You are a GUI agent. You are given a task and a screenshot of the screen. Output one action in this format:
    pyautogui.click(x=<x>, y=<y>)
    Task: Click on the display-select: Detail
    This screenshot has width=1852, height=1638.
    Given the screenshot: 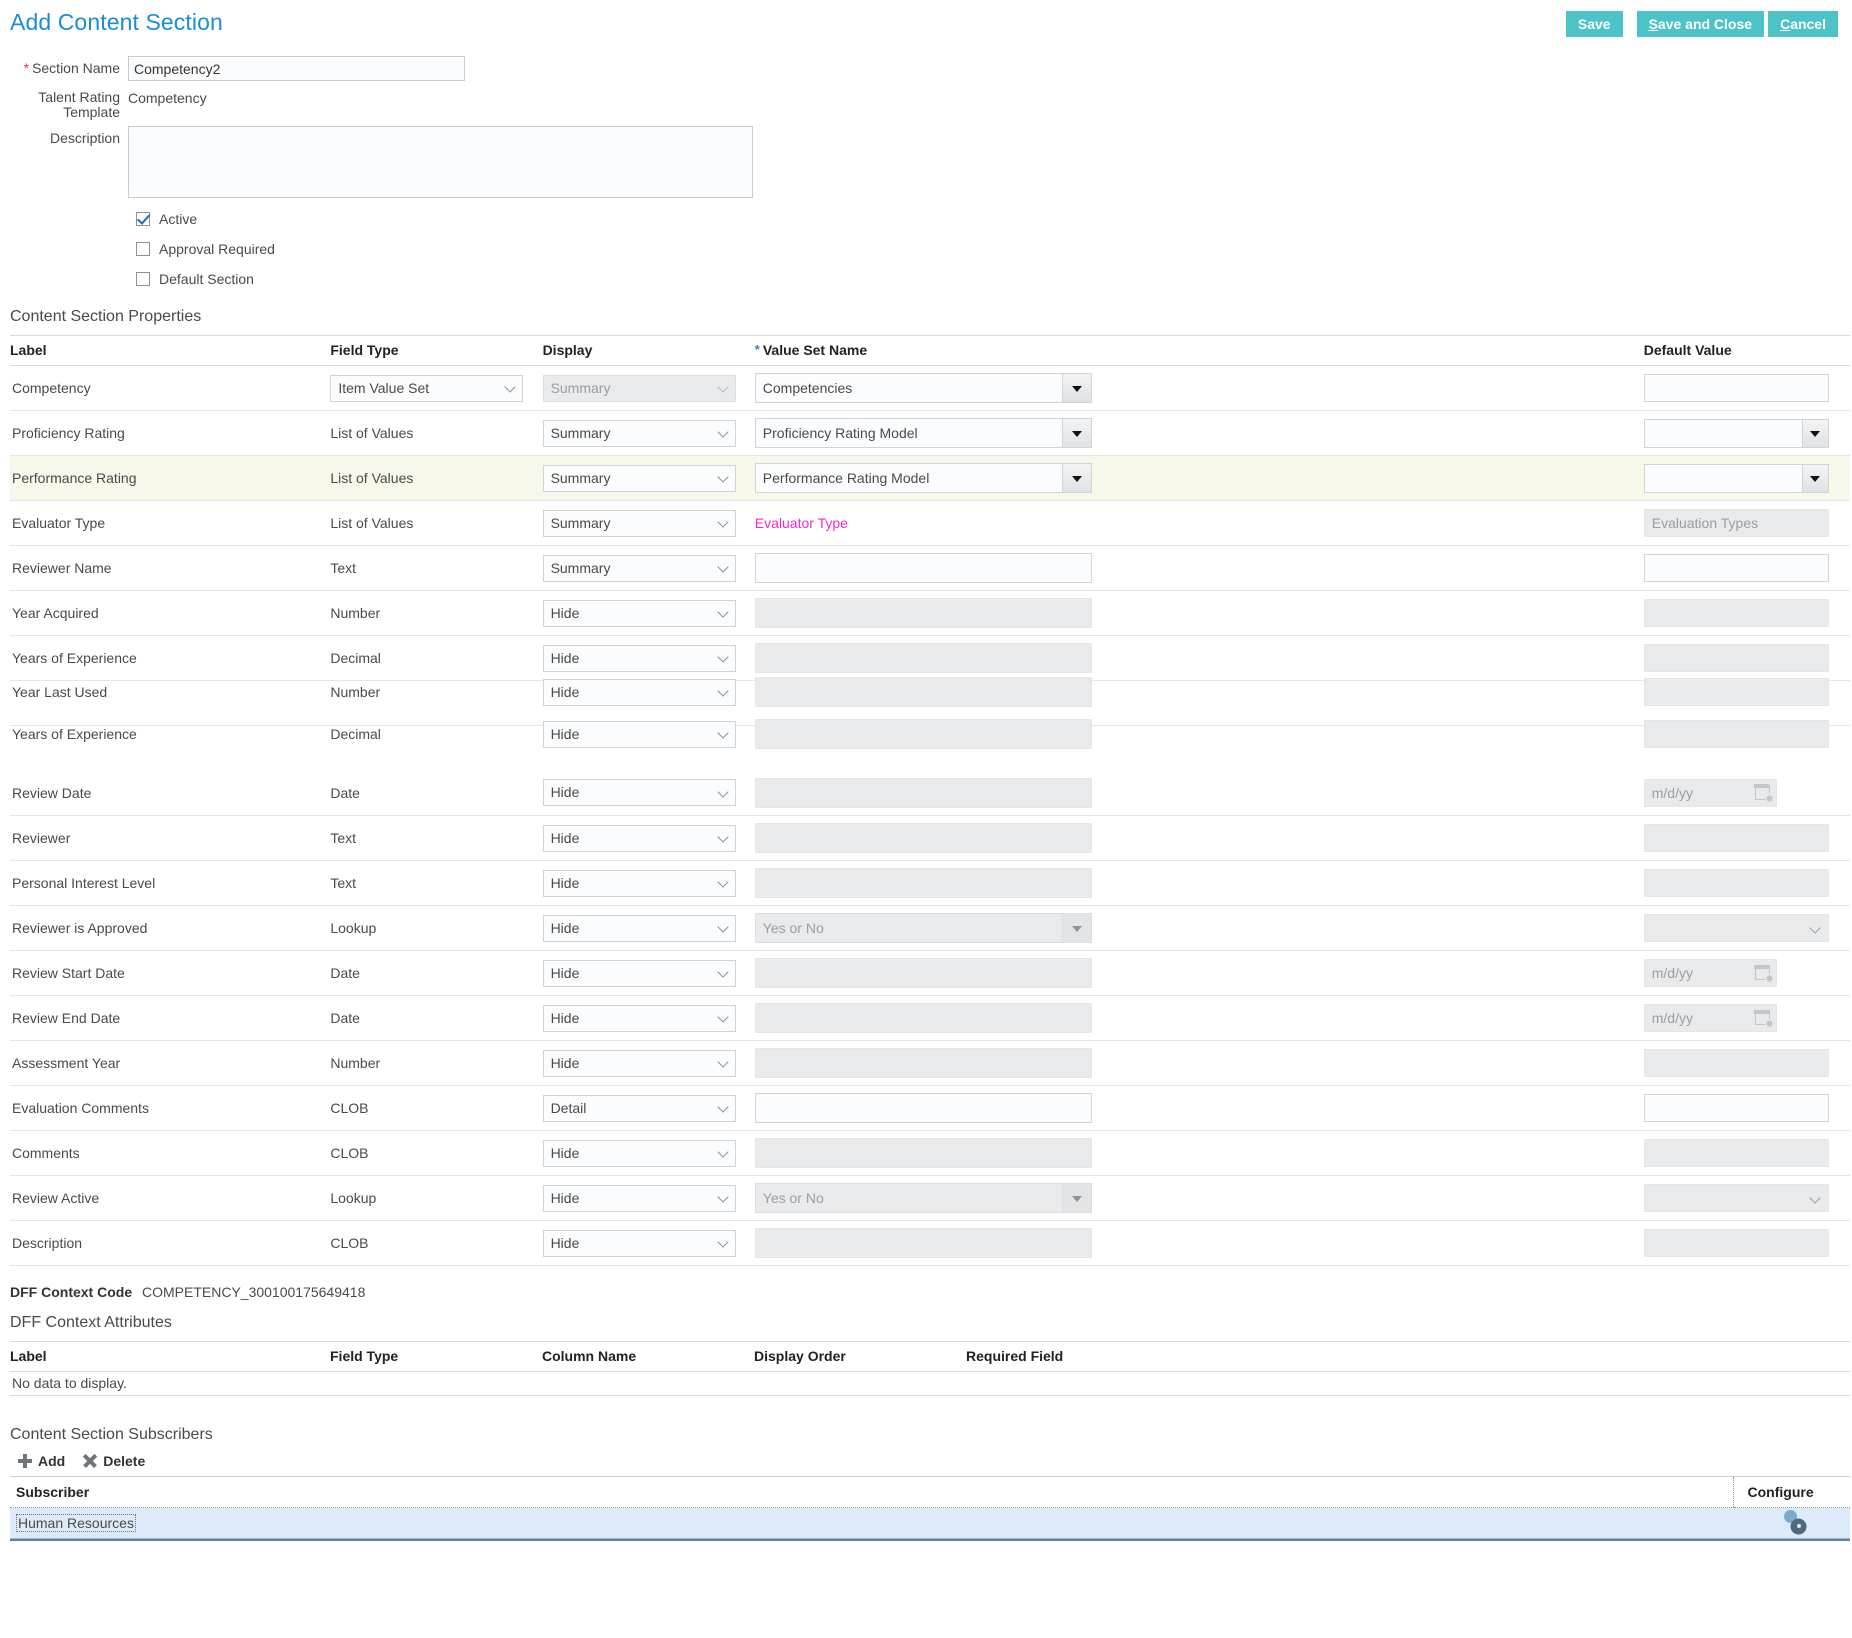 What is the action you would take?
    pyautogui.click(x=639, y=1108)
    